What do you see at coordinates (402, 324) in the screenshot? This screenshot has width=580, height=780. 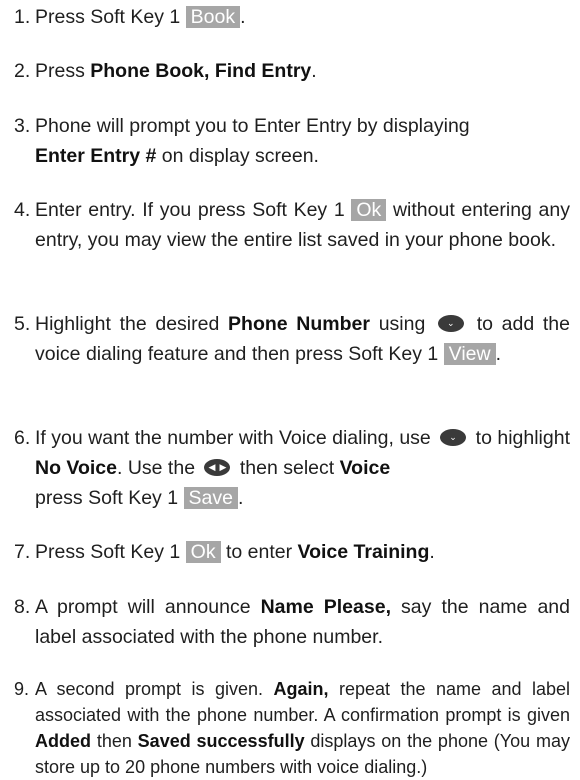 I see `step-text: using` at bounding box center [402, 324].